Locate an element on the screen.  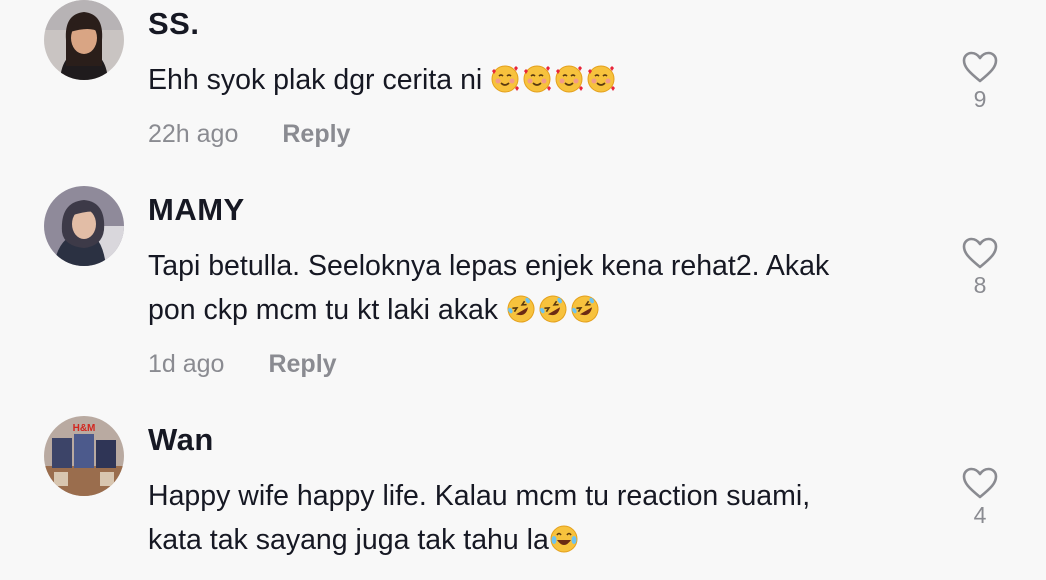
like-count: 8 is located at coordinates (980, 285).